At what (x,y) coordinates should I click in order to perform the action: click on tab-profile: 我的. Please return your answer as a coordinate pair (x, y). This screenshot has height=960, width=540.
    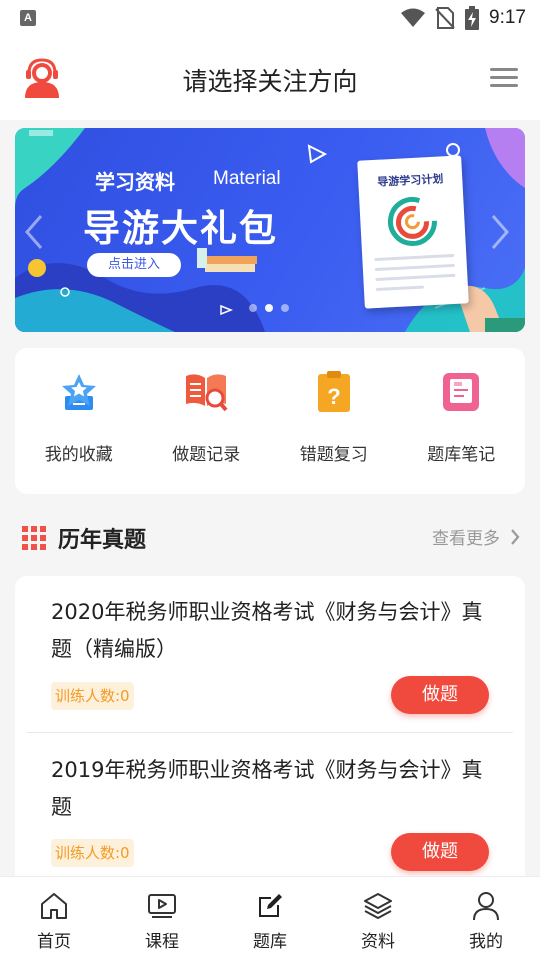
    Looking at the image, I should click on (486, 918).